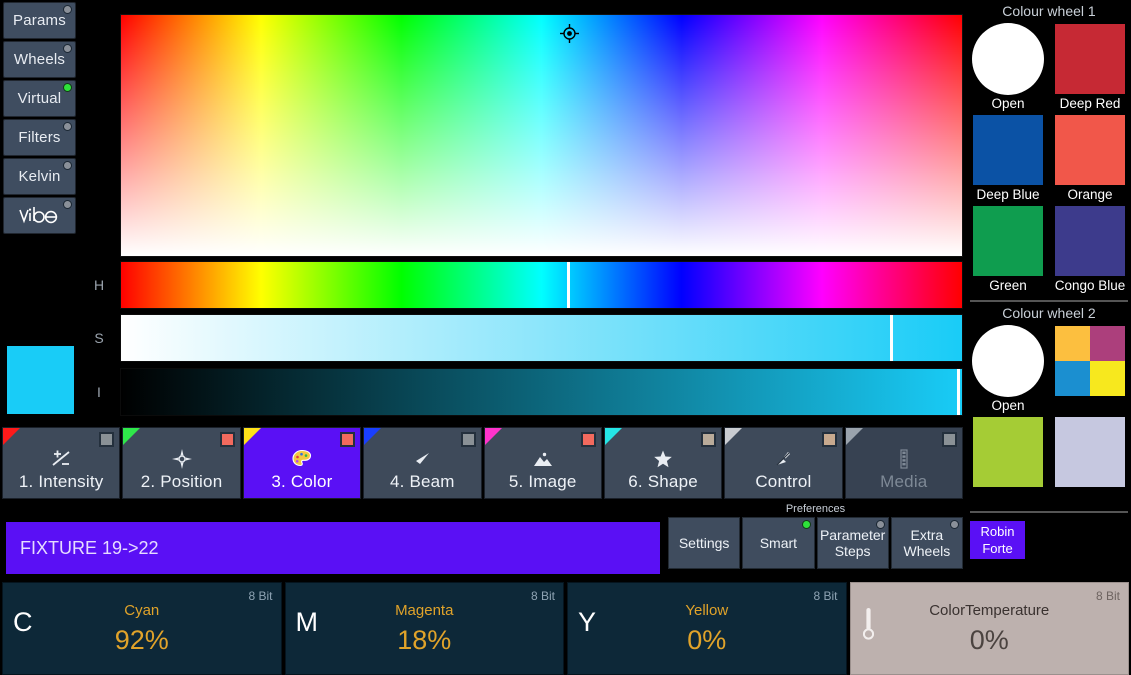  What do you see at coordinates (302, 463) in the screenshot?
I see `tab-color: 3. Color` at bounding box center [302, 463].